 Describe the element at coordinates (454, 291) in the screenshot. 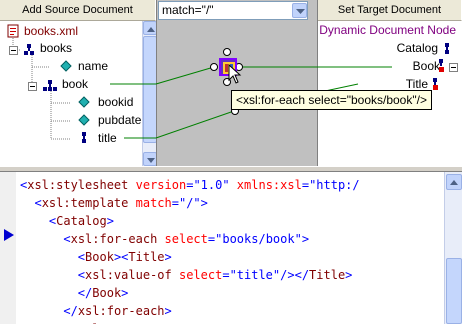

I see `editor-scroll-thumb` at that location.